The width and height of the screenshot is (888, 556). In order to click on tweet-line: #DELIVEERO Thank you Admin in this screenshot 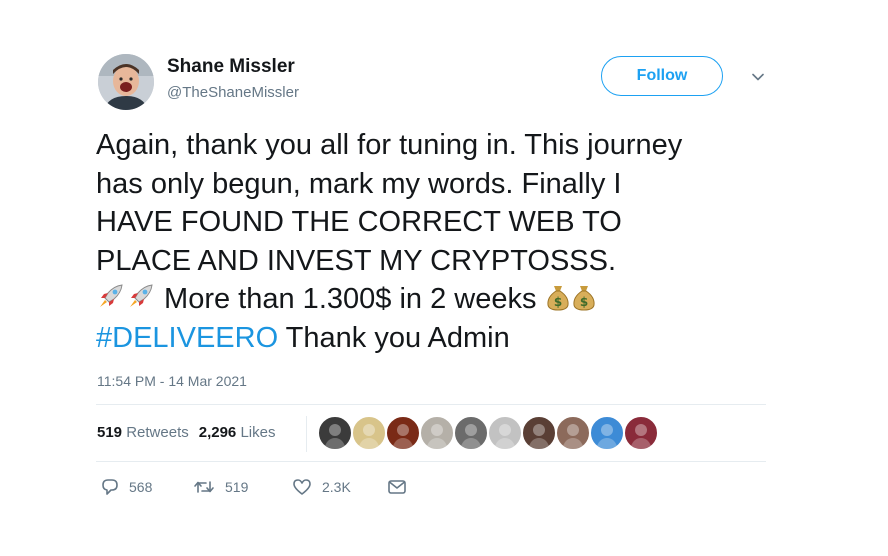, I will do `click(441, 338)`.